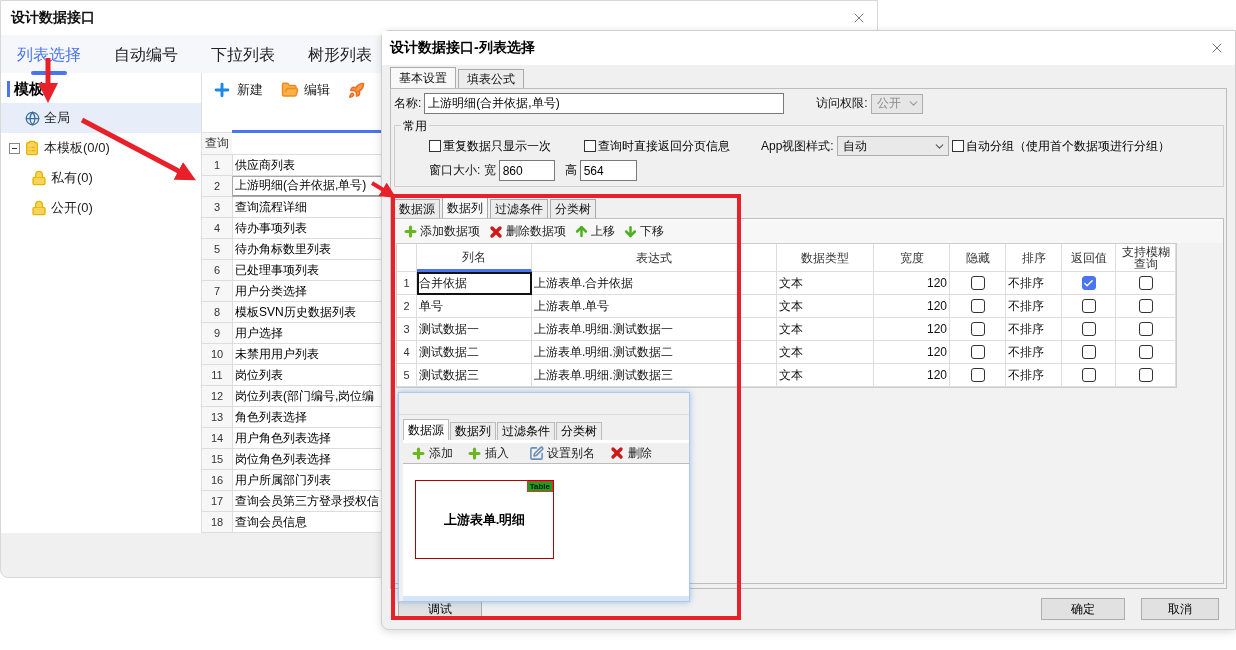 The width and height of the screenshot is (1236, 650). I want to click on list-item: 未禁用用户列表, so click(307, 354).